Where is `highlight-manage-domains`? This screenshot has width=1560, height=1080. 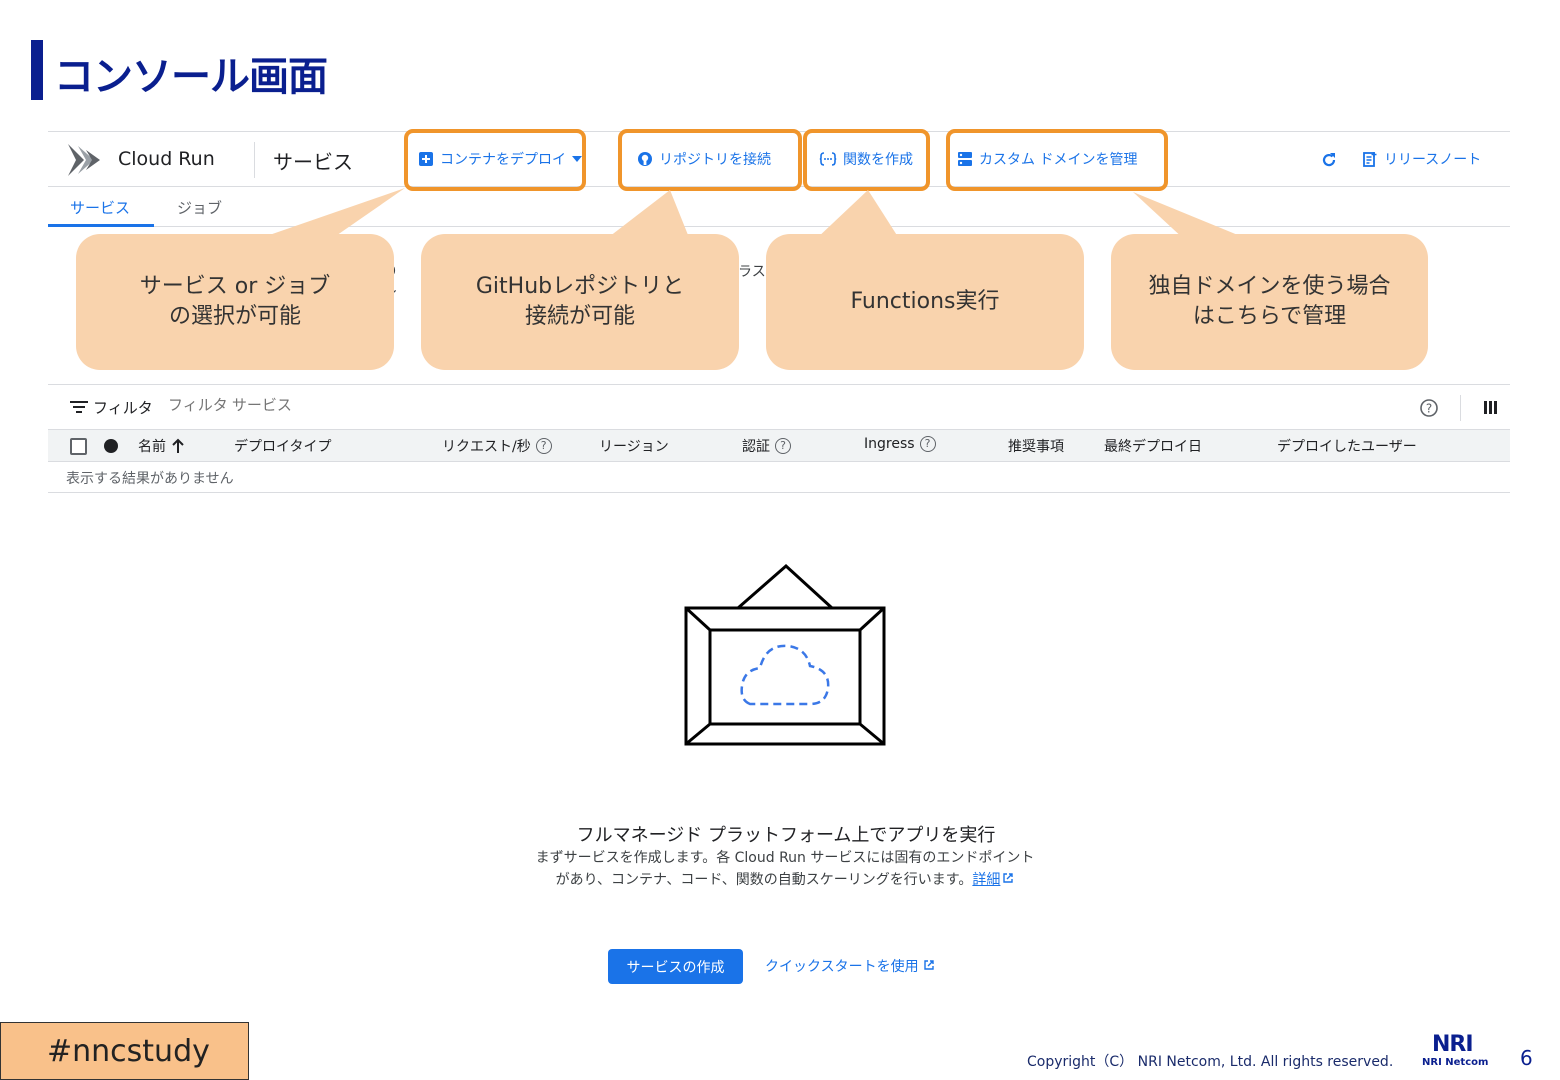 highlight-manage-domains is located at coordinates (1057, 160).